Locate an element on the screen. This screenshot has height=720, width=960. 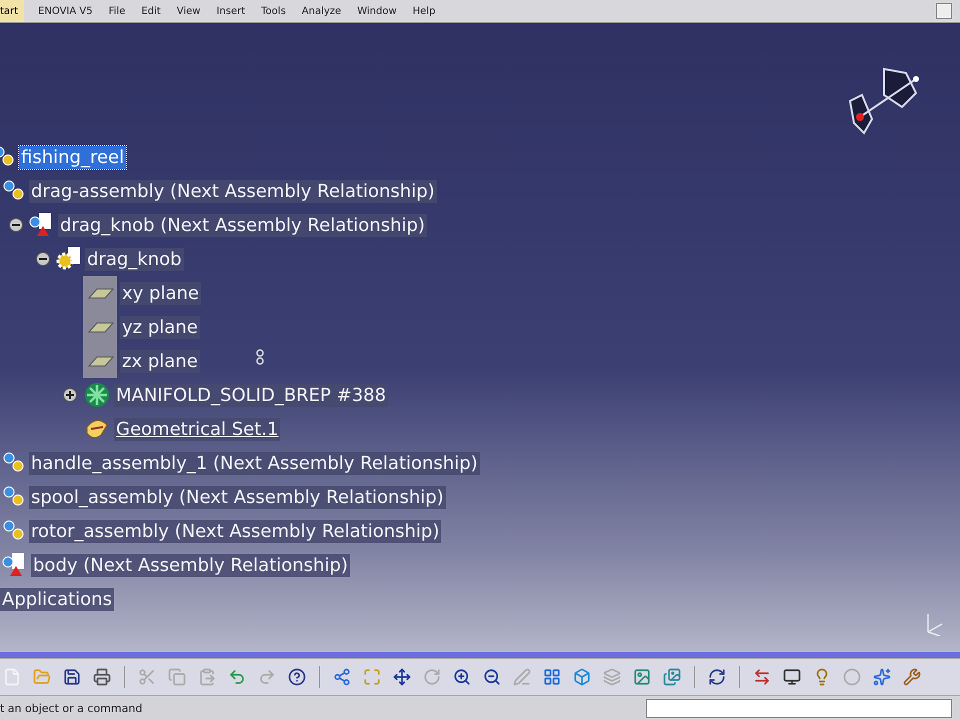
menu-item: Analyze is located at coordinates (322, 11).